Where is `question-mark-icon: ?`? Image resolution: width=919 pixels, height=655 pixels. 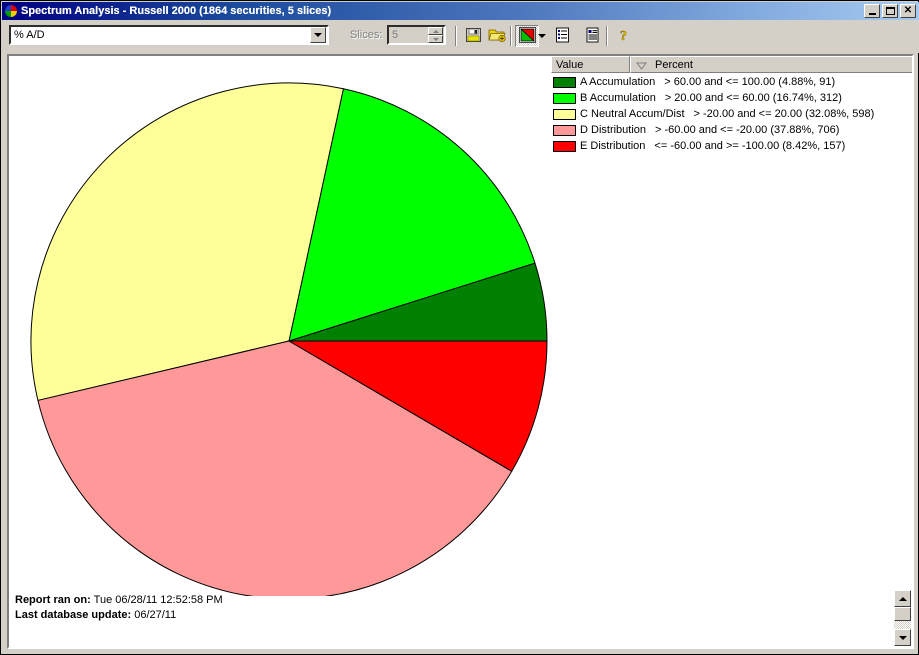 question-mark-icon: ? is located at coordinates (624, 36).